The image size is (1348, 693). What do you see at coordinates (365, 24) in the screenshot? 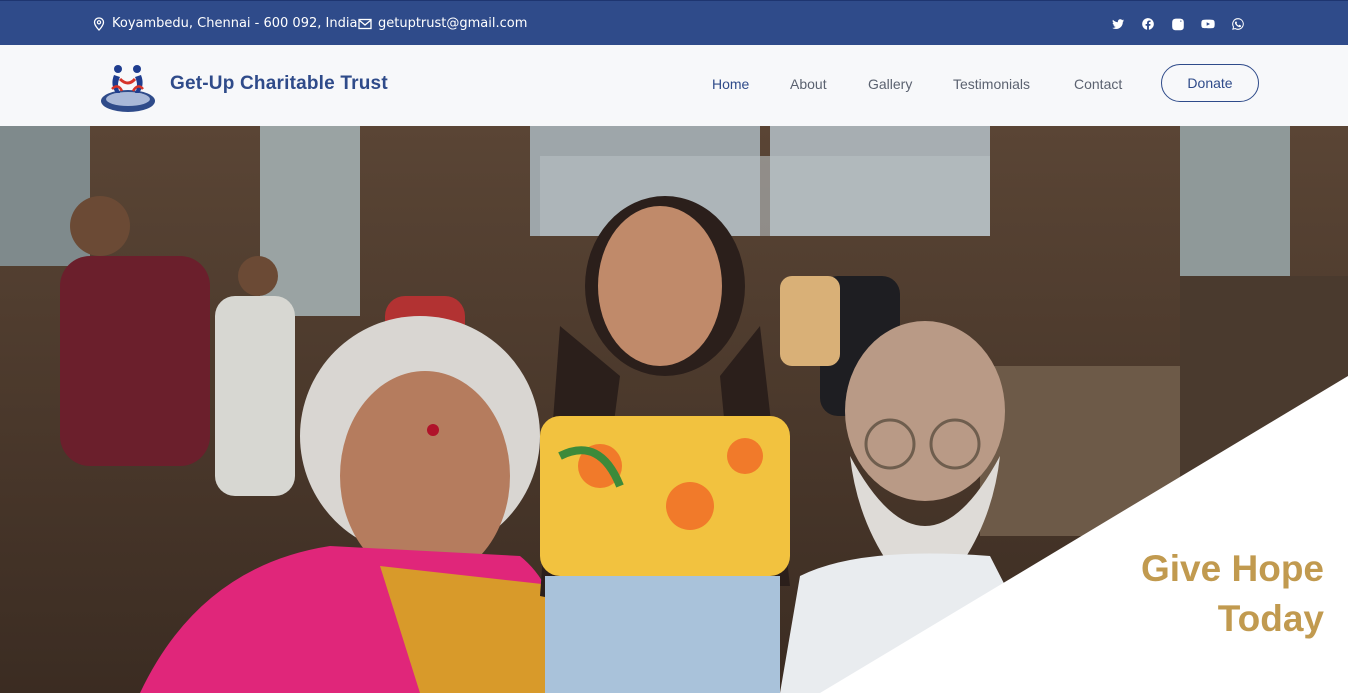
I see `envelope-icon` at bounding box center [365, 24].